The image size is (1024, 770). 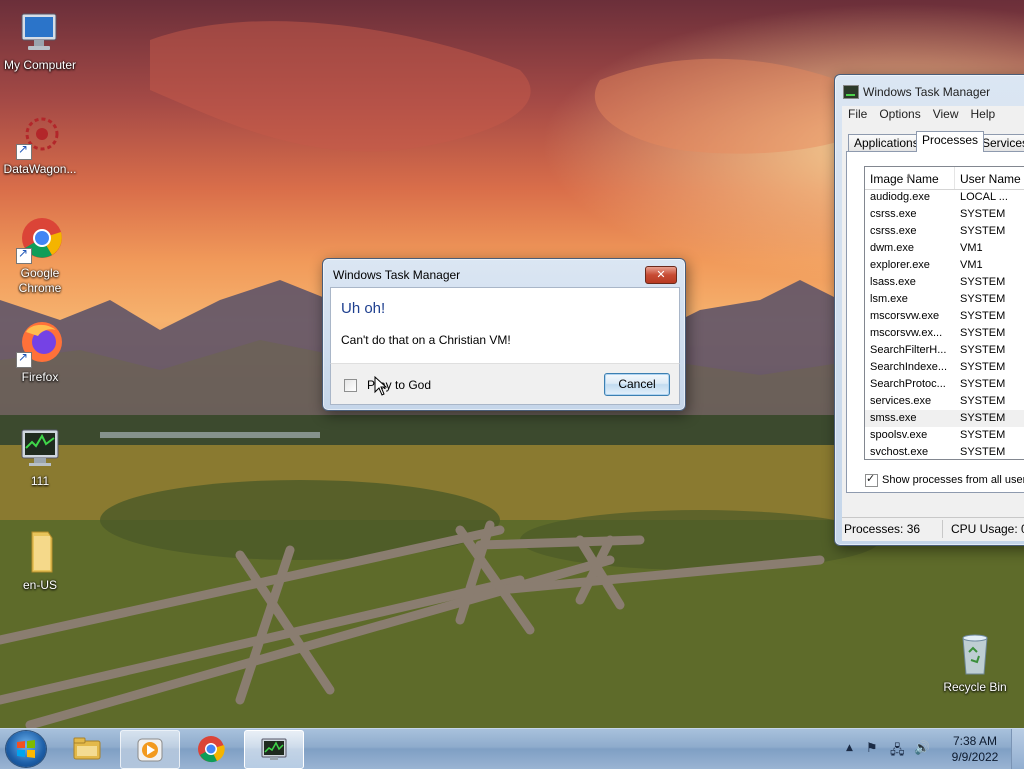 What do you see at coordinates (637, 384) in the screenshot?
I see `cancel-button: Cancel` at bounding box center [637, 384].